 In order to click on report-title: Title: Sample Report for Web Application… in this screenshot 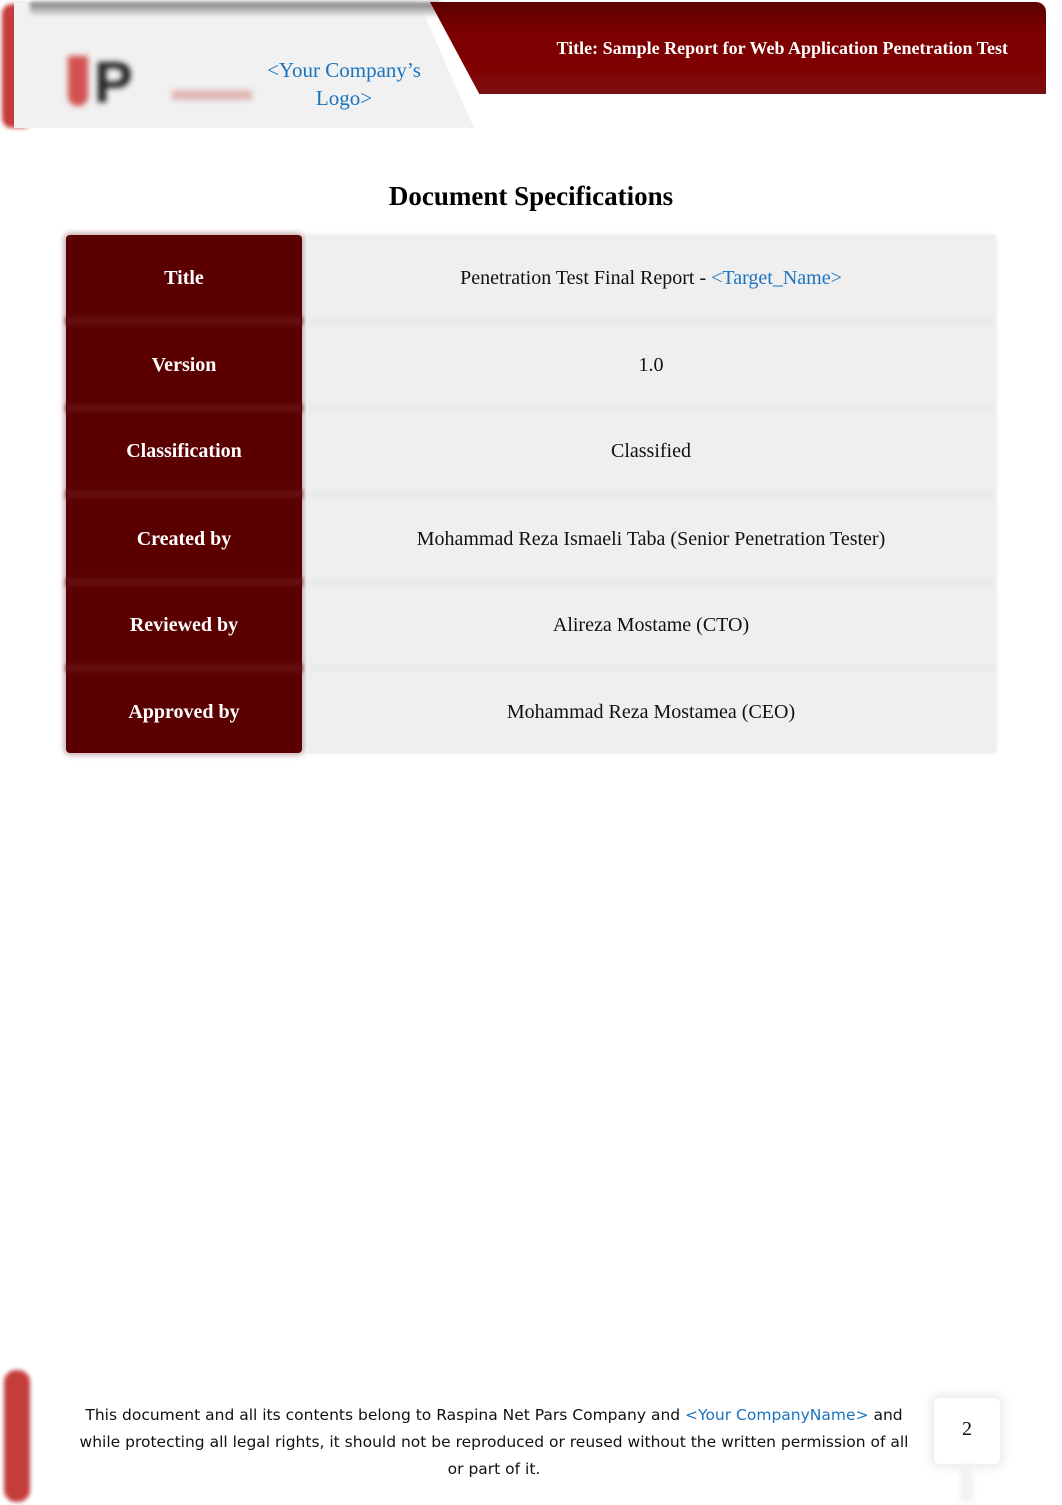, I will do `click(782, 48)`.